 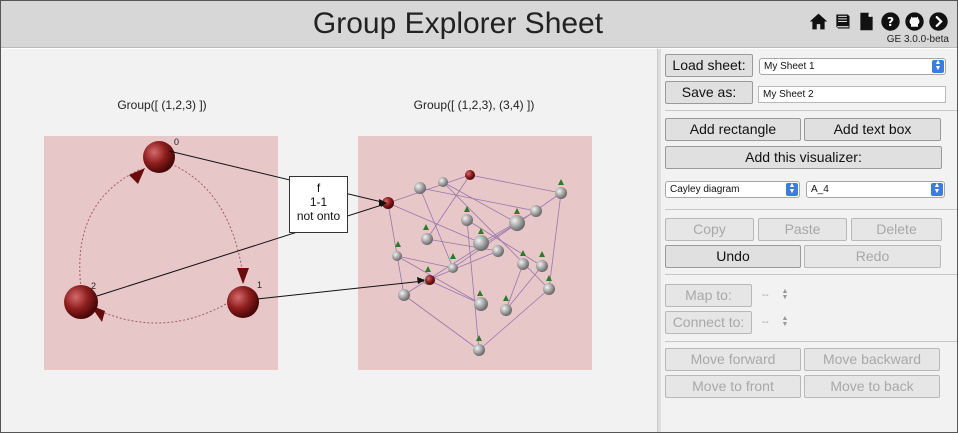 What do you see at coordinates (878, 21) in the screenshot?
I see `nav-icons: ?` at bounding box center [878, 21].